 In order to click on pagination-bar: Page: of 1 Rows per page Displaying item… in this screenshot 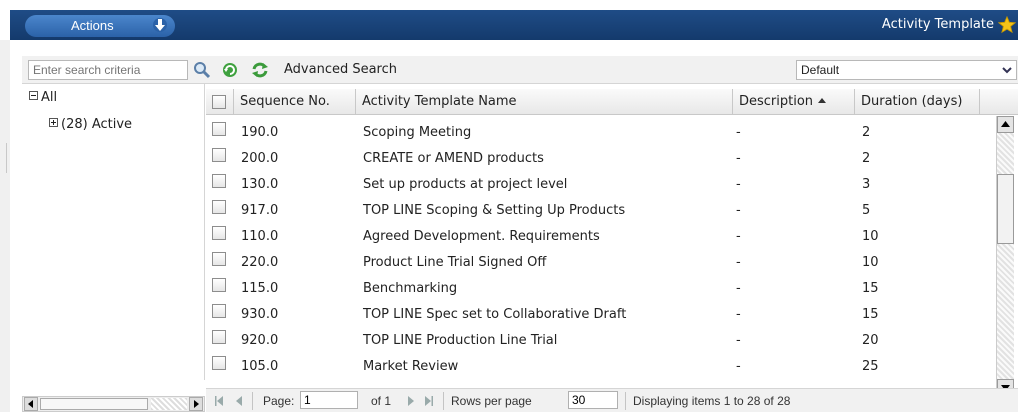, I will do `click(612, 400)`.